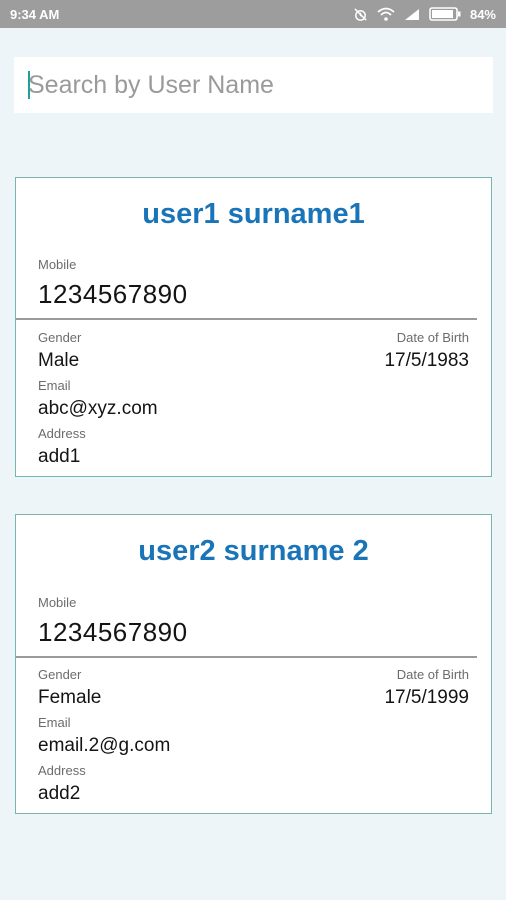 This screenshot has width=506, height=900. What do you see at coordinates (104, 745) in the screenshot?
I see `email-value: email.2@g.com` at bounding box center [104, 745].